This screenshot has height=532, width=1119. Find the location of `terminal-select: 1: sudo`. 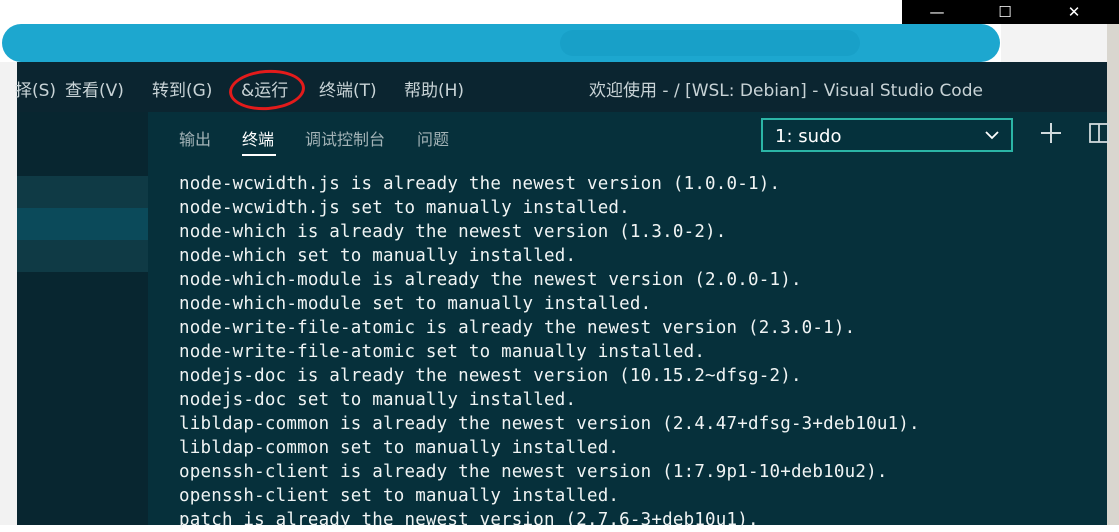

terminal-select: 1: sudo is located at coordinates (887, 135).